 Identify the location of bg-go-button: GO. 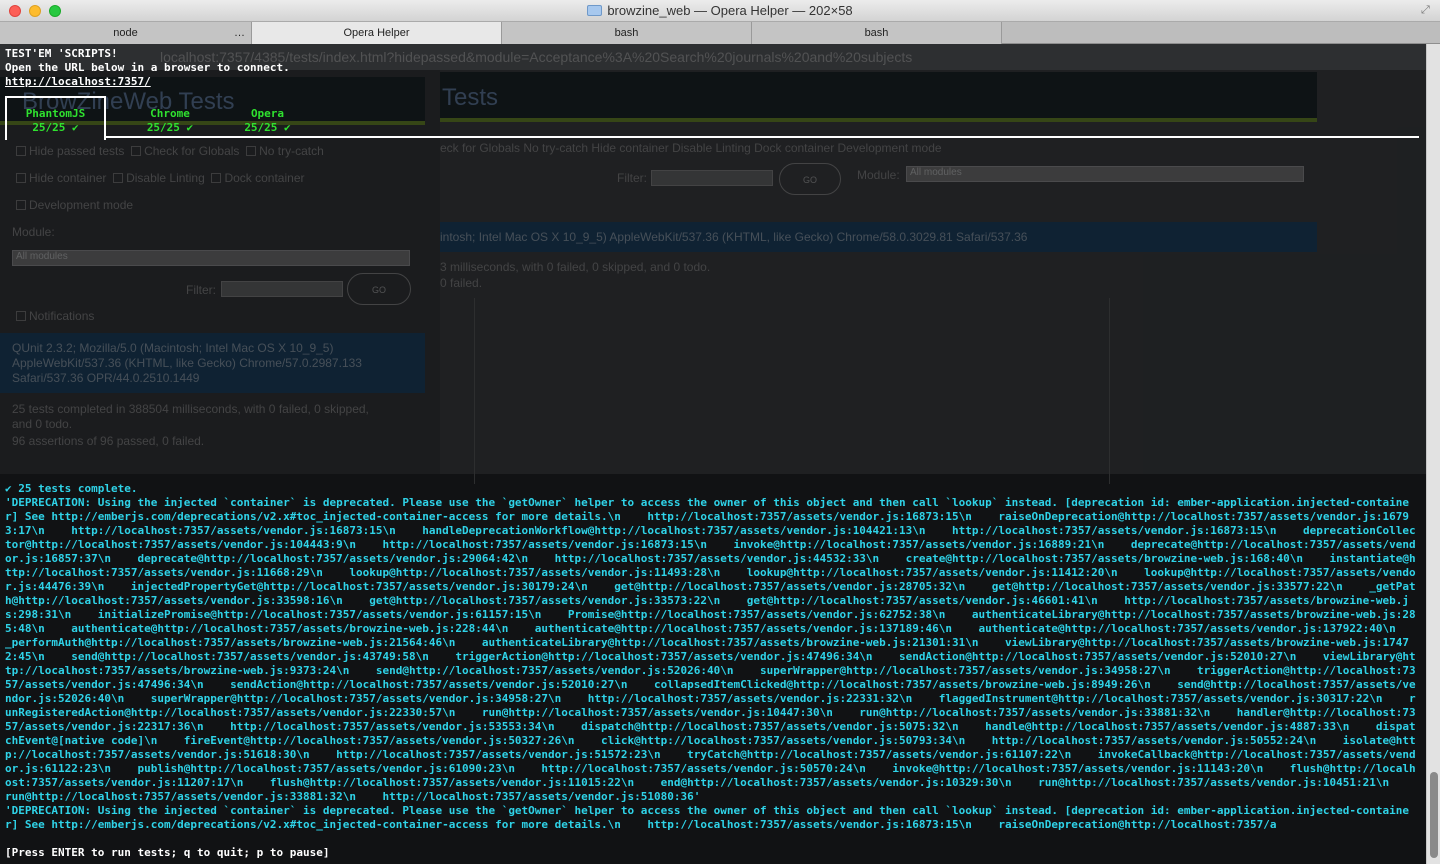
(379, 289).